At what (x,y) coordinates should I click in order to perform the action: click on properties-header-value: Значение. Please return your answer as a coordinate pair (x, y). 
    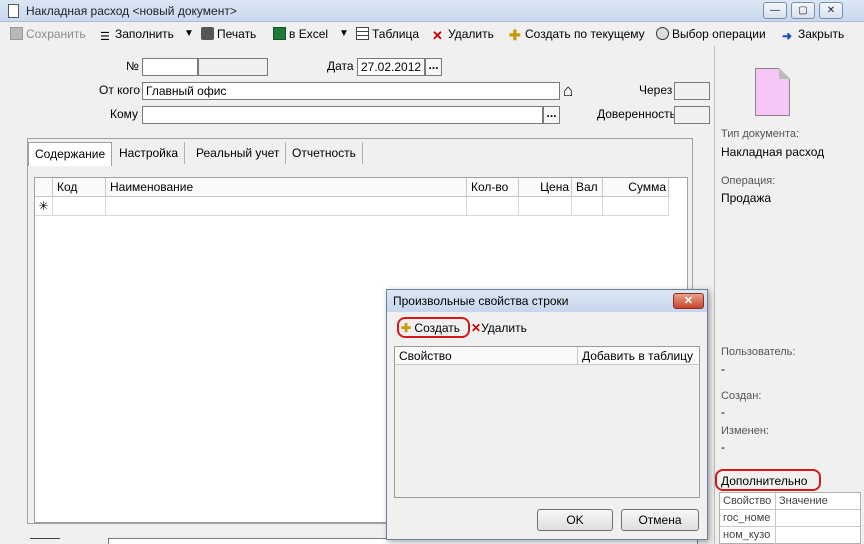
    Looking at the image, I should click on (818, 501).